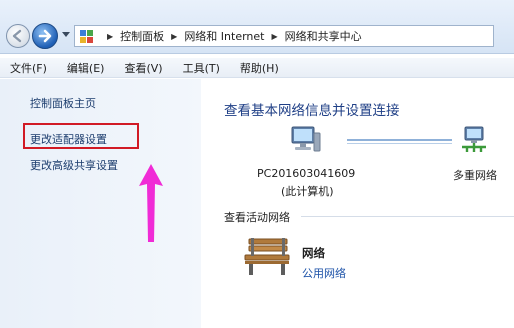 The width and height of the screenshot is (514, 328). What do you see at coordinates (68, 139) in the screenshot?
I see `change-adapter-settings-link: 更改适配器设置` at bounding box center [68, 139].